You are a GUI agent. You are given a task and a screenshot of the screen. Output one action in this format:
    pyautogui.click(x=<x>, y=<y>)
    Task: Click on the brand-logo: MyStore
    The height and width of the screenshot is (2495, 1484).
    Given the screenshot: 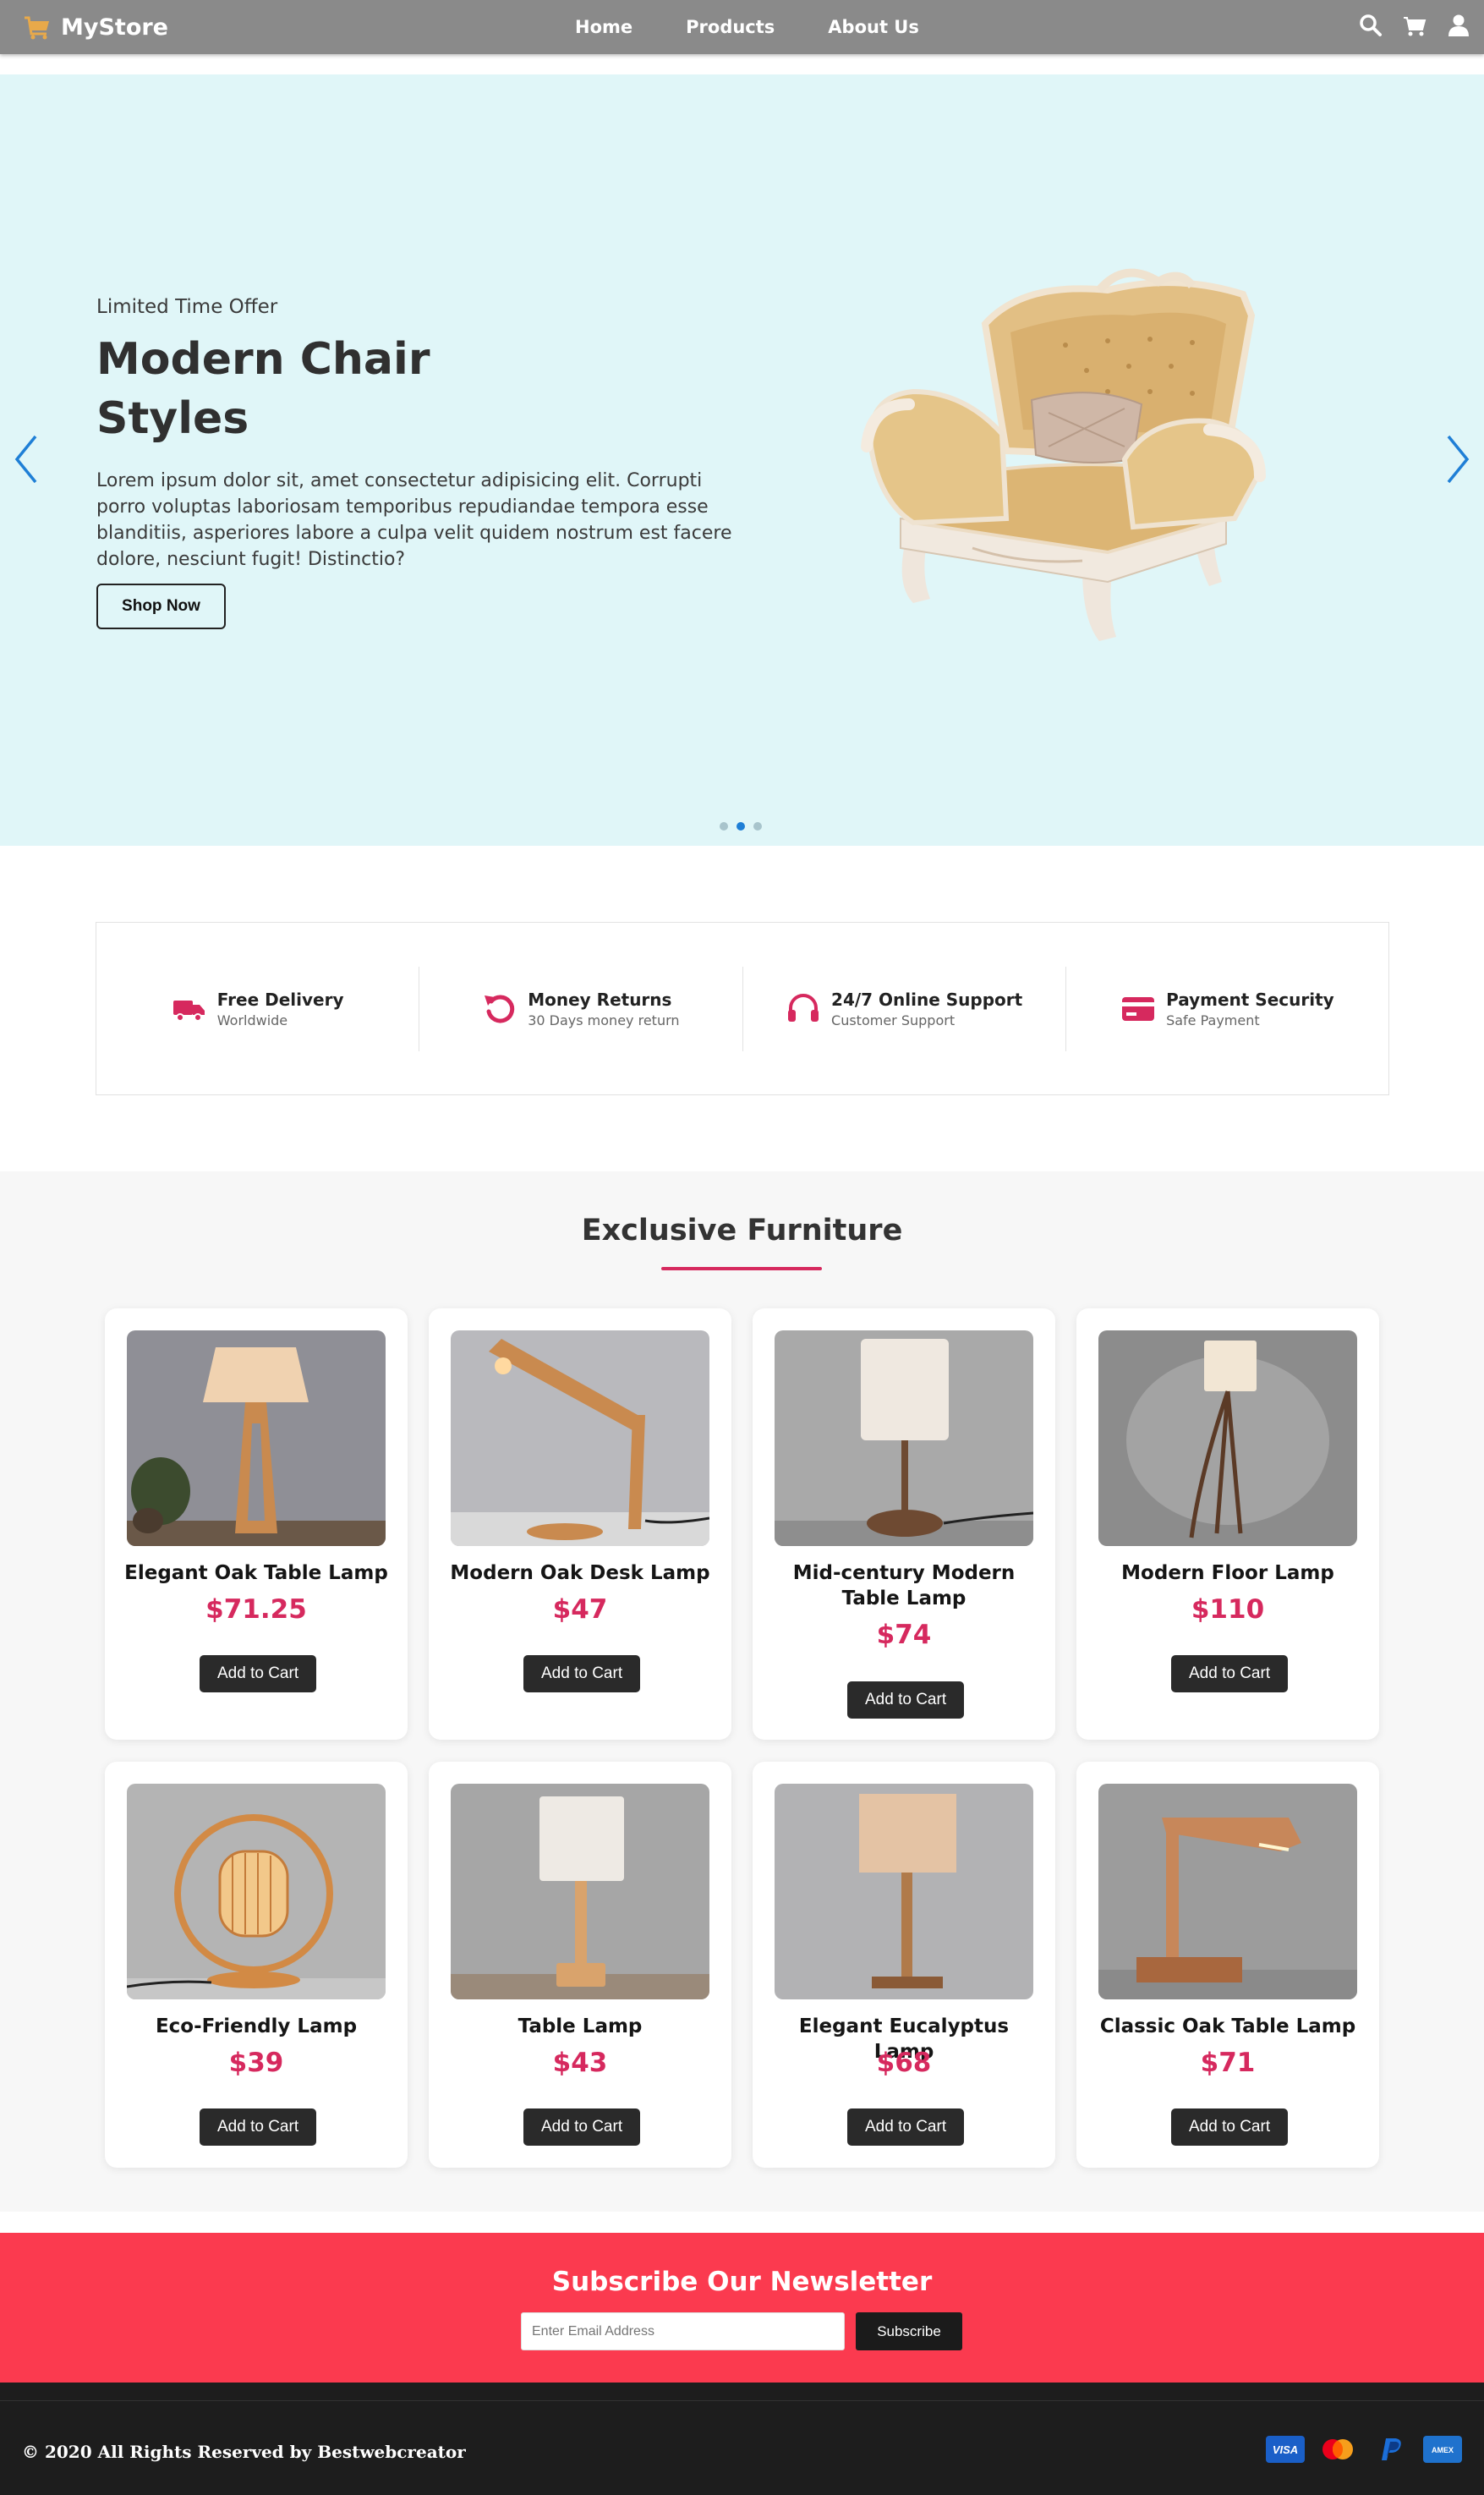 What is the action you would take?
    pyautogui.click(x=95, y=27)
    